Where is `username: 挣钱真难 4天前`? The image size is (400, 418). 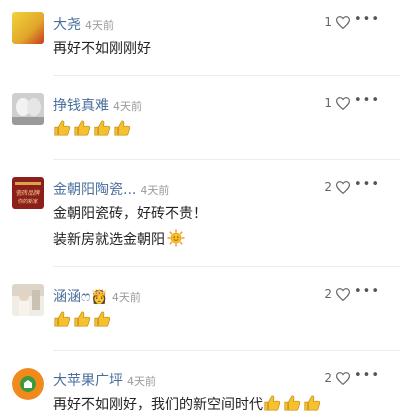 username: 挣钱真难 4天前 is located at coordinates (97, 105).